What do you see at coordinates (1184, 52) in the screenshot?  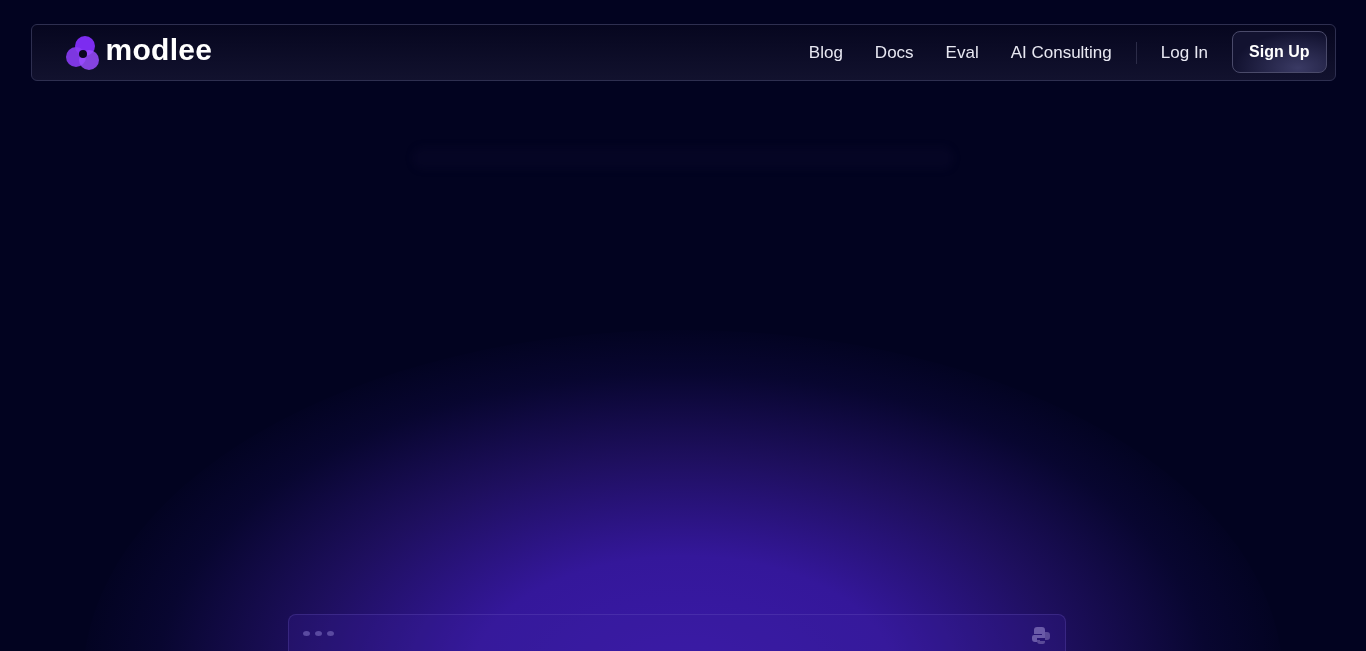 I see `login-link: Log In` at bounding box center [1184, 52].